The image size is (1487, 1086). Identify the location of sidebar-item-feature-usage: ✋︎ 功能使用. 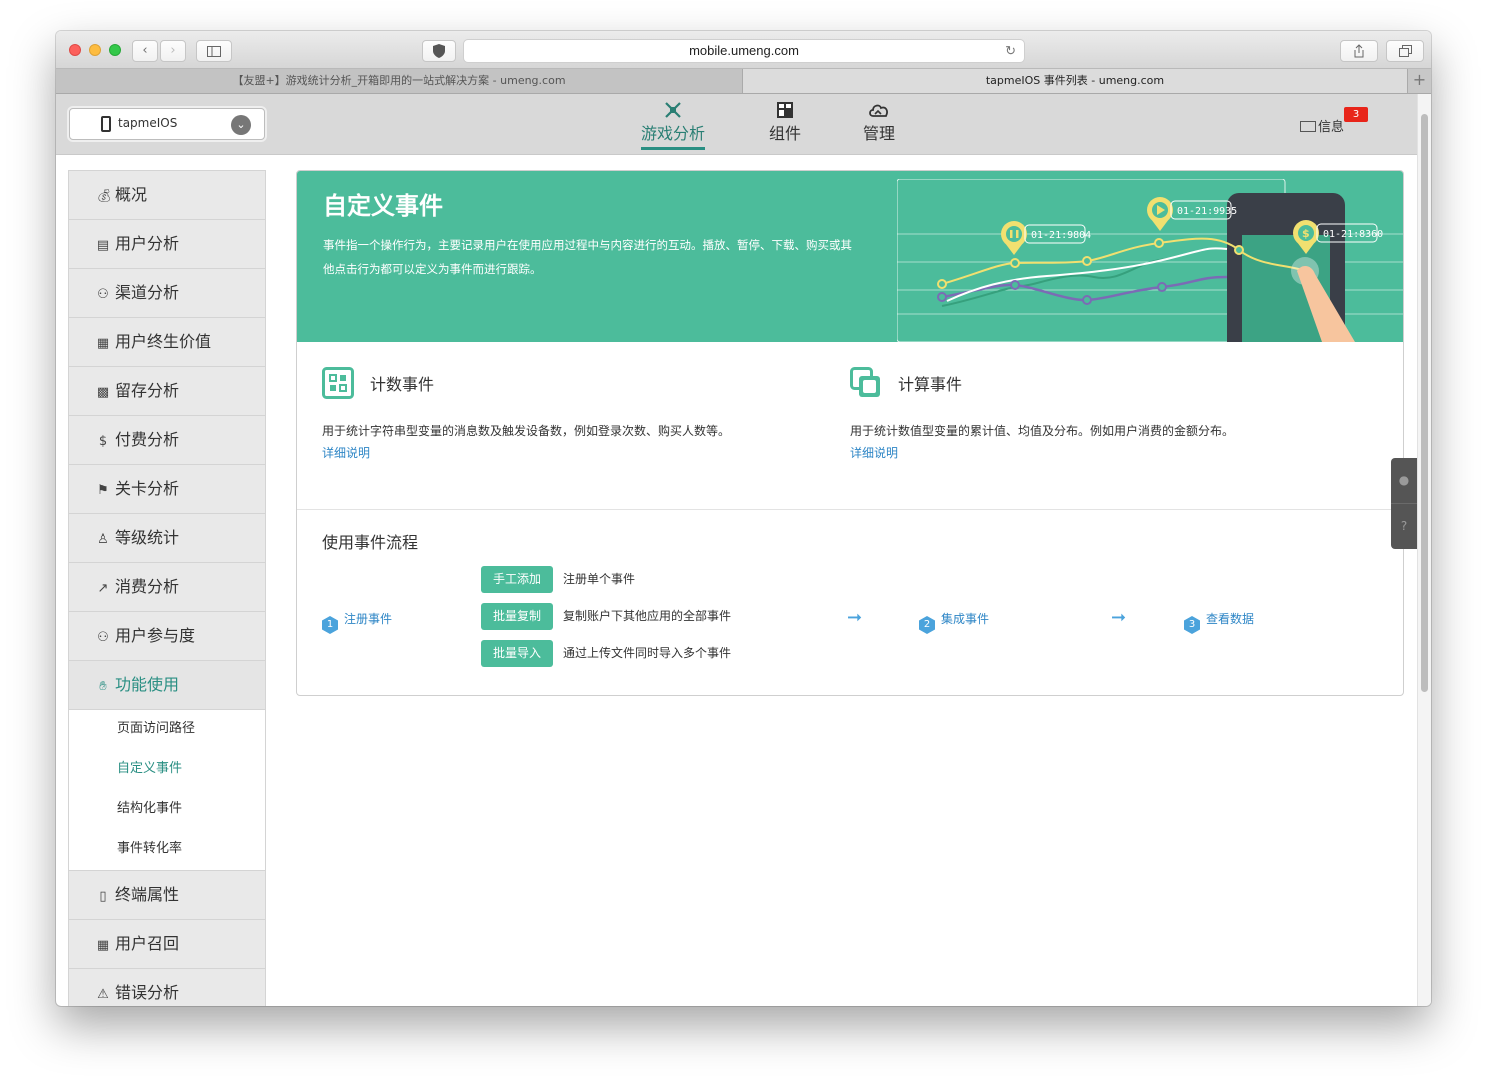
(167, 685).